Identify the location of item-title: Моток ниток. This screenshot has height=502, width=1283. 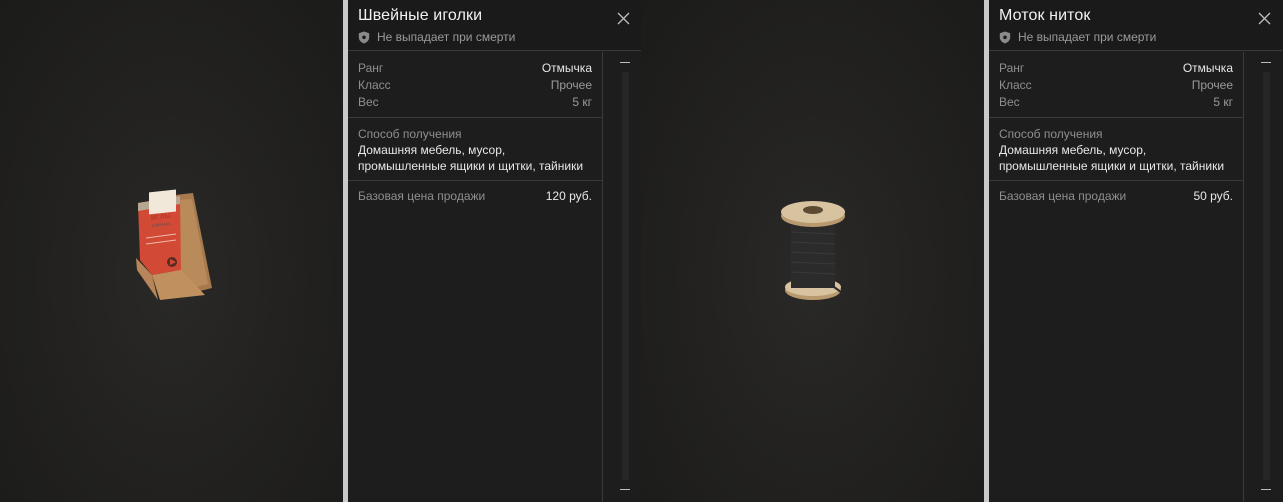
(1045, 15).